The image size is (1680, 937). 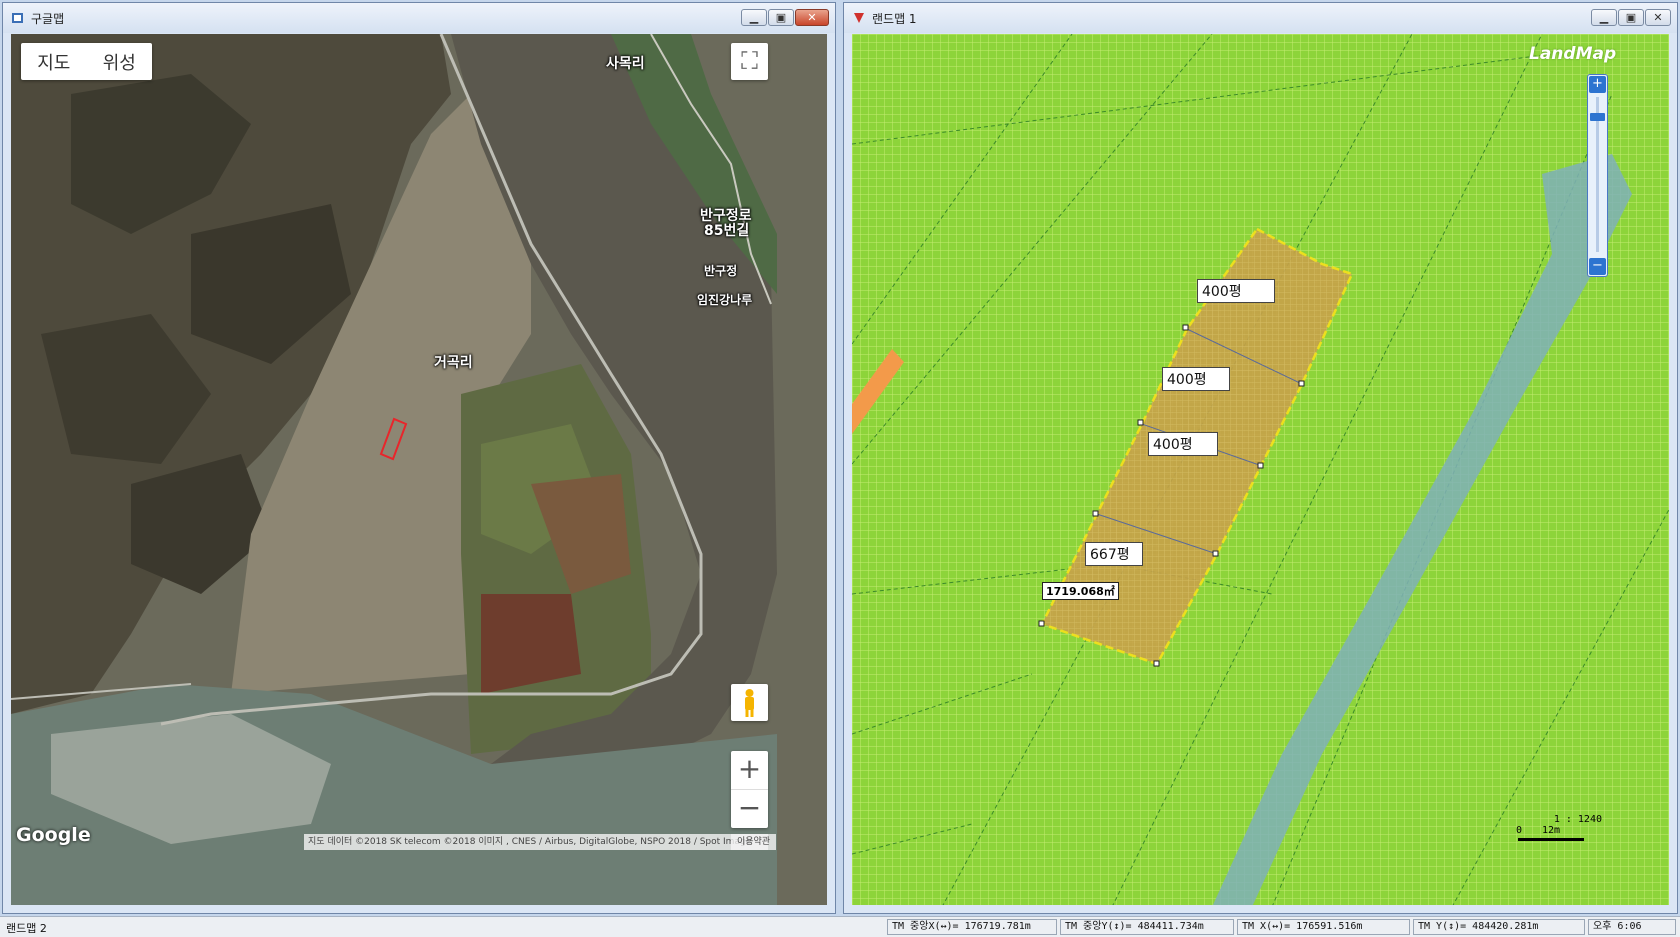 I want to click on clock: 오후 6:06, so click(x=1632, y=927).